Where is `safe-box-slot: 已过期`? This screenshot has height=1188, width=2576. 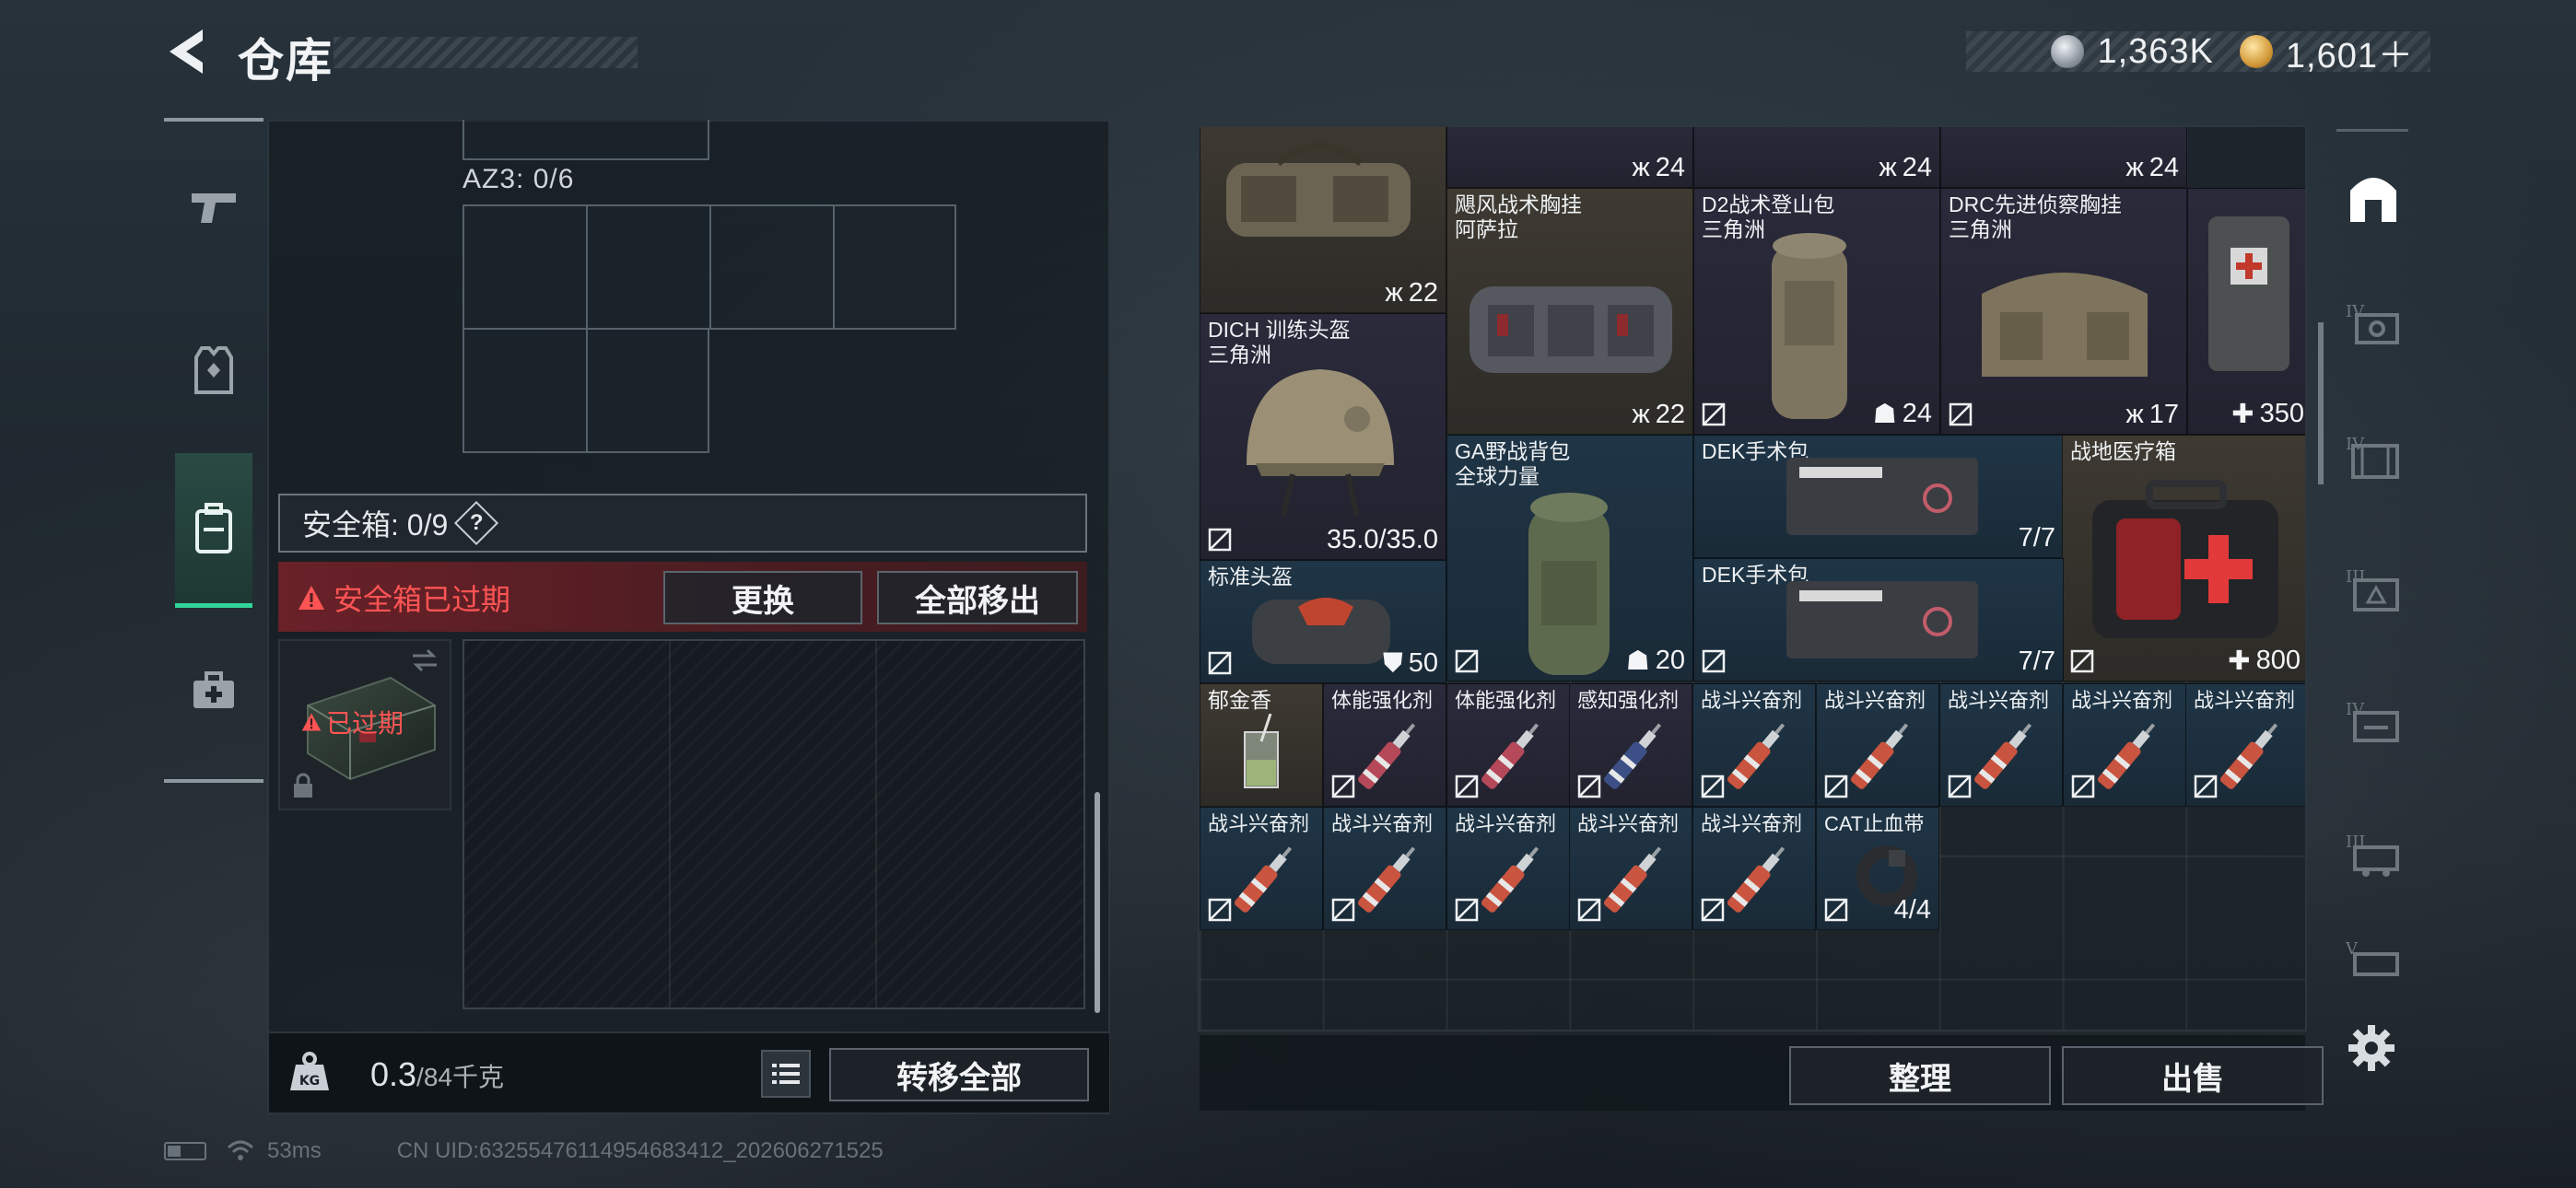
safe-box-slot: 已过期 is located at coordinates (364, 724).